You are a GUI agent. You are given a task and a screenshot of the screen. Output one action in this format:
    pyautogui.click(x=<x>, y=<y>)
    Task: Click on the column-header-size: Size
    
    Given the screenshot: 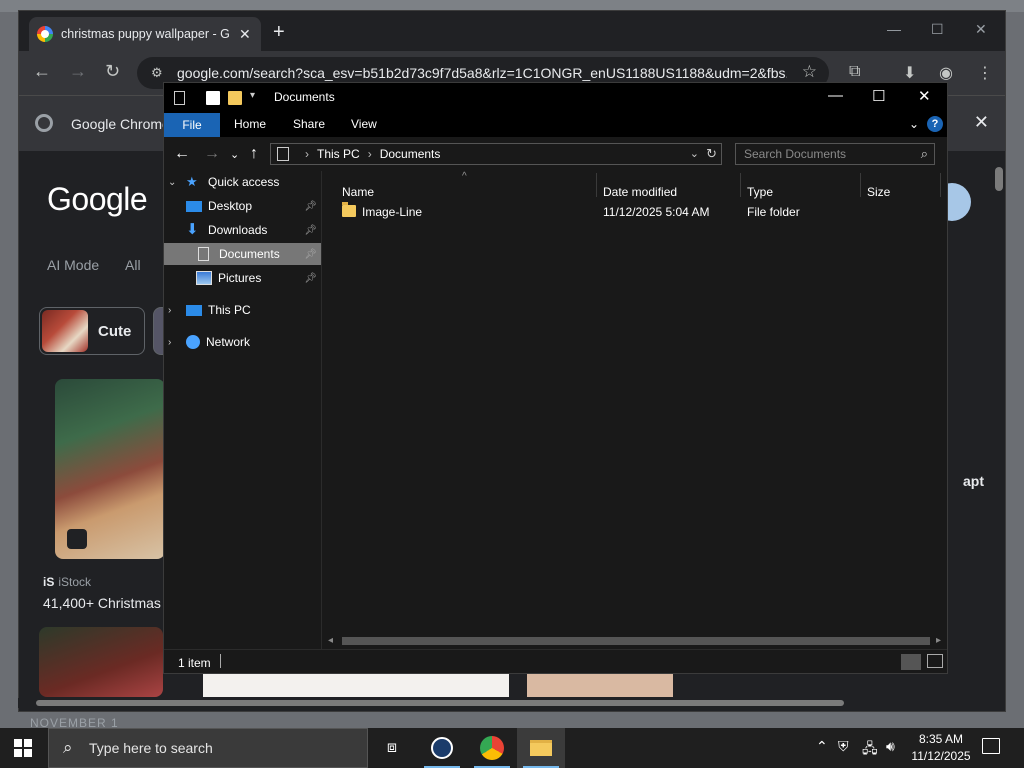 What is the action you would take?
    pyautogui.click(x=878, y=192)
    